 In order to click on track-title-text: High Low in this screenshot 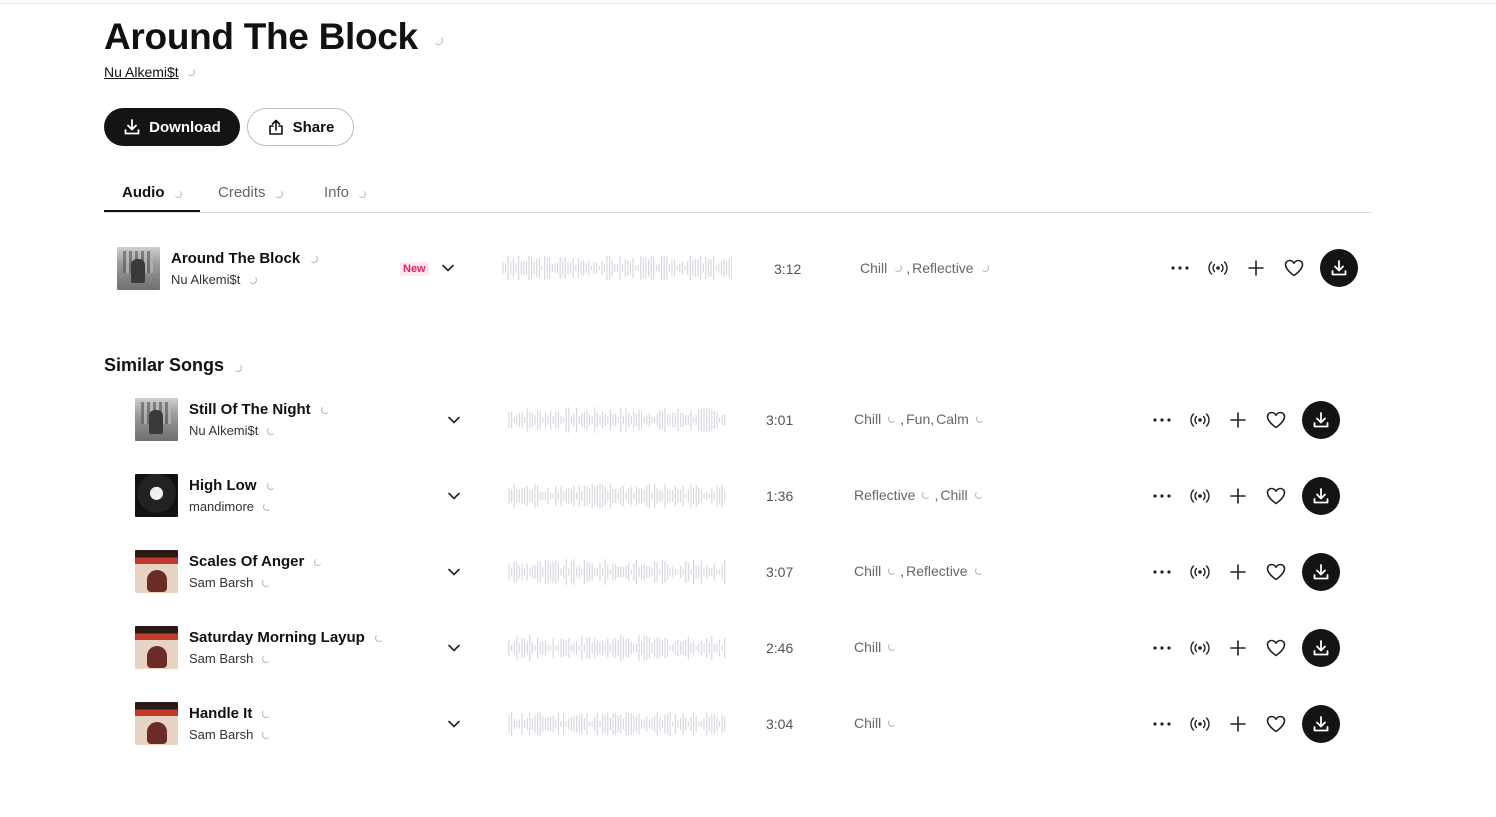, I will do `click(223, 485)`.